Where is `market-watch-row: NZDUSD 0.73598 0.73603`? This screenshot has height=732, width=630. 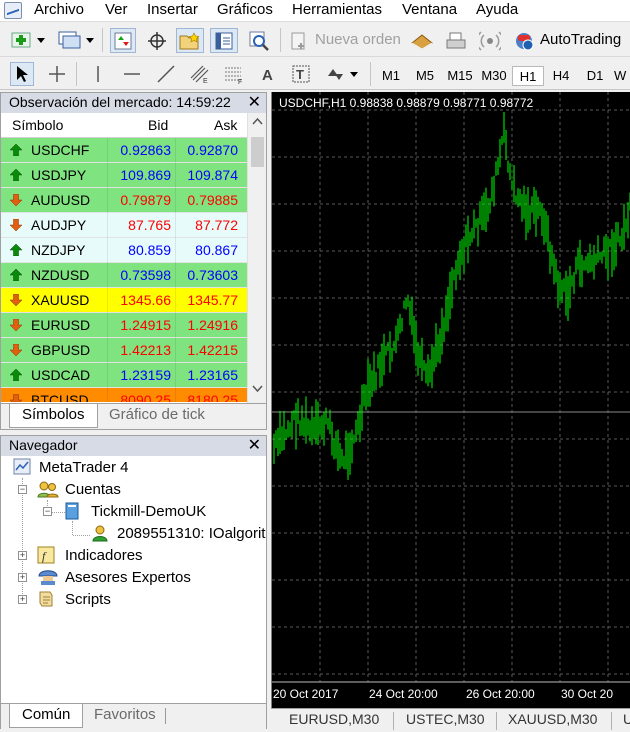
market-watch-row: NZDUSD 0.73598 0.73603 is located at coordinates (124, 275).